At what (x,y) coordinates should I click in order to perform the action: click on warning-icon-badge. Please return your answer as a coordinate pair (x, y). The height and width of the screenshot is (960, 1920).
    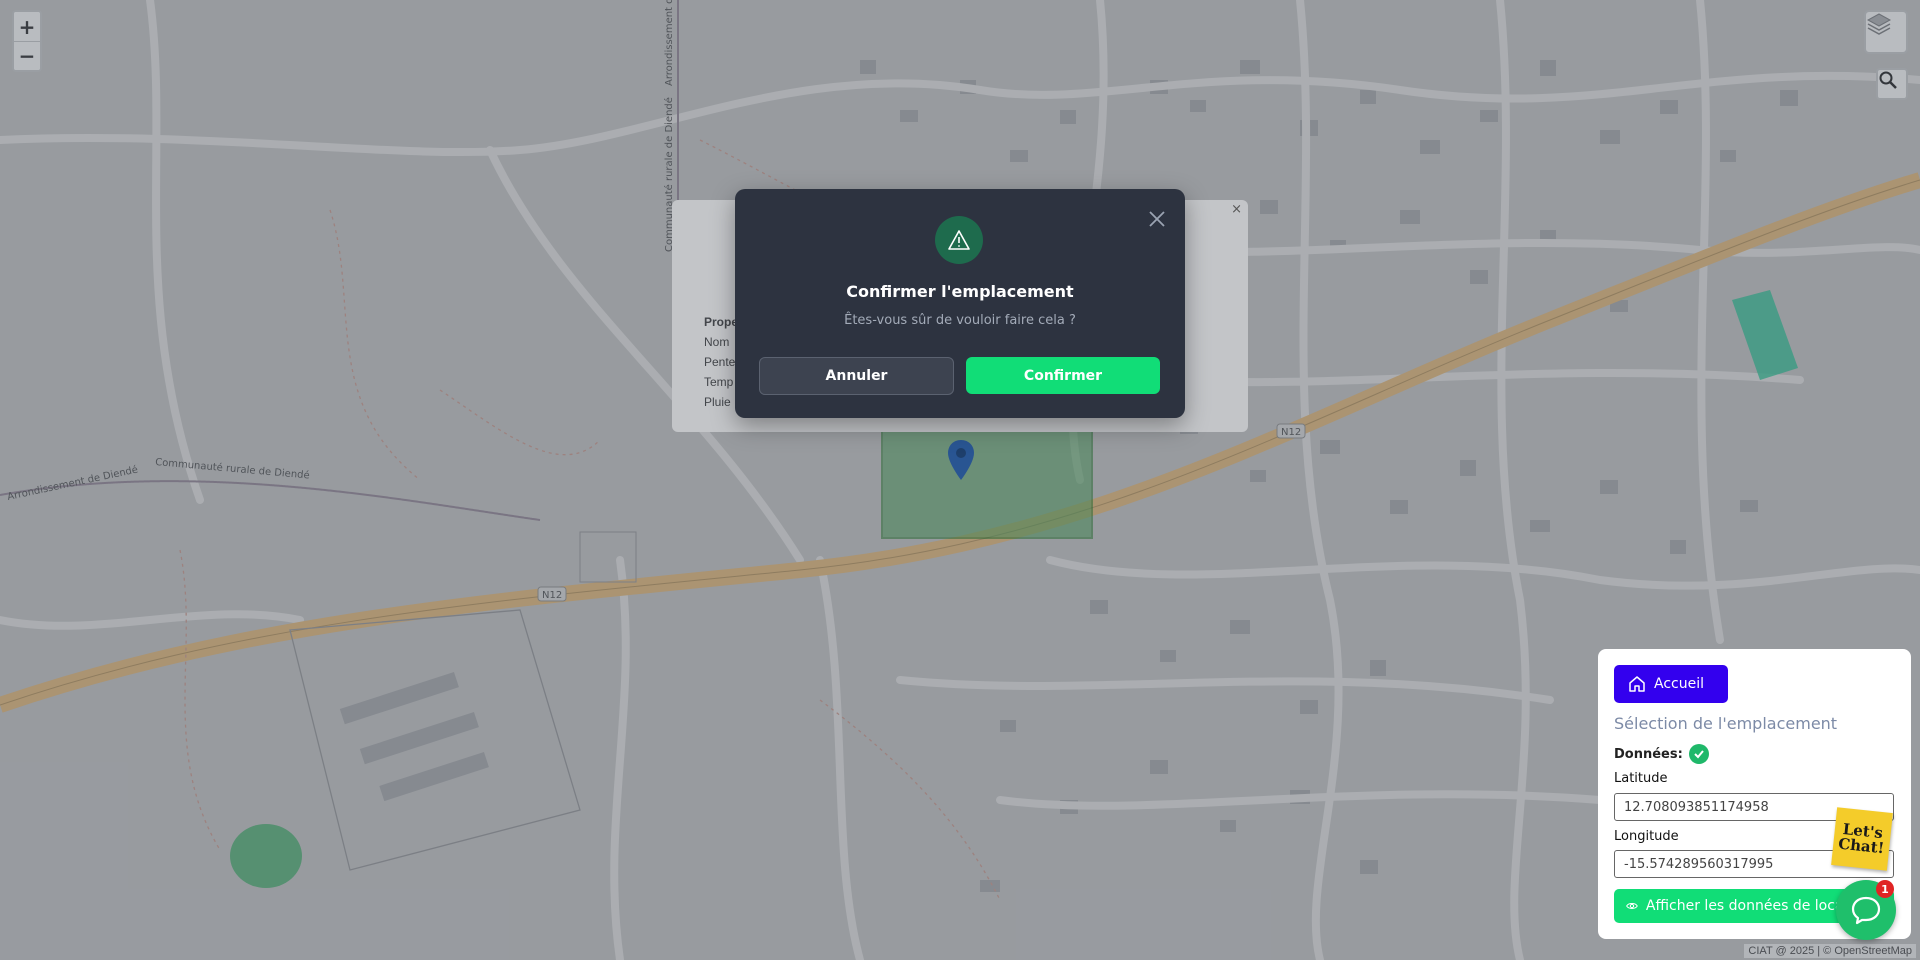
    Looking at the image, I should click on (959, 240).